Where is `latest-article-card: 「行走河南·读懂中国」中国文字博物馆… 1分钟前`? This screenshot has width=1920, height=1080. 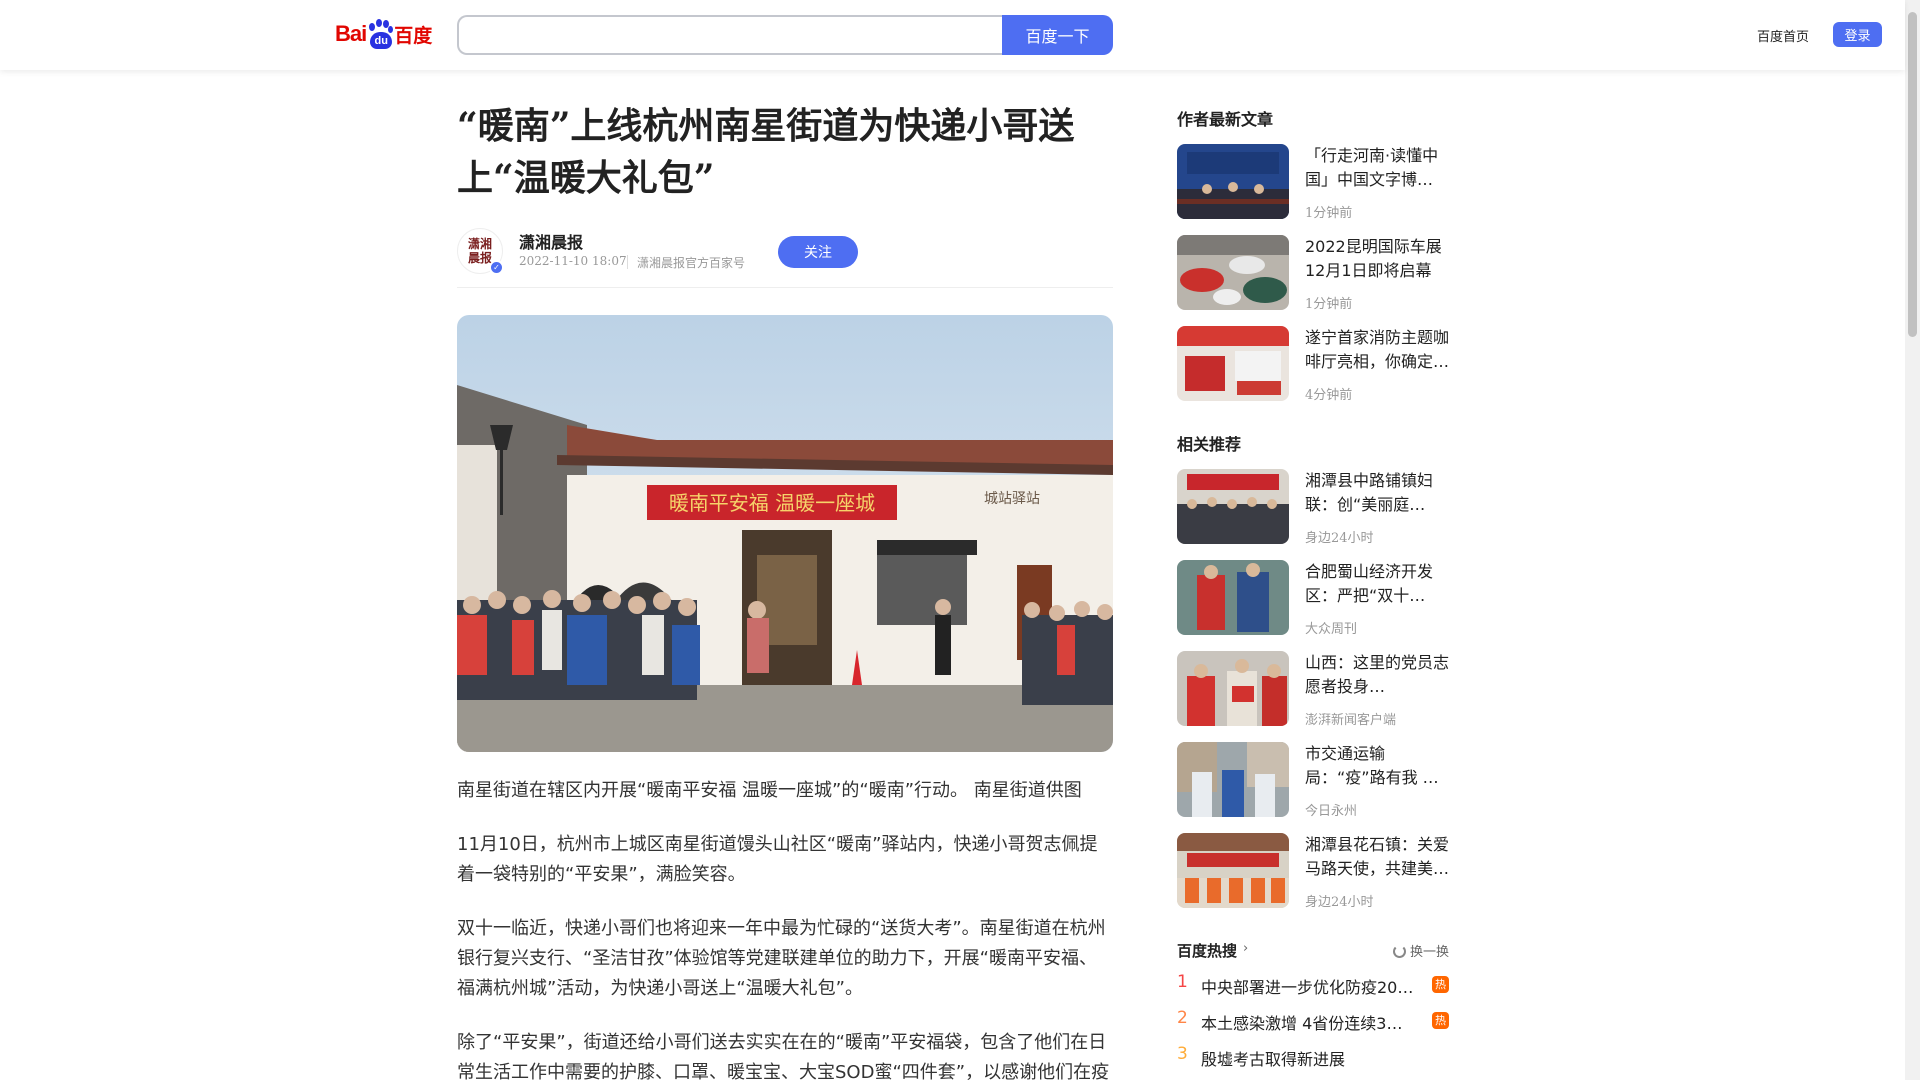 latest-article-card: 「行走河南·读懂中国」中国文字博物馆… 1分钟前 is located at coordinates (1313, 189).